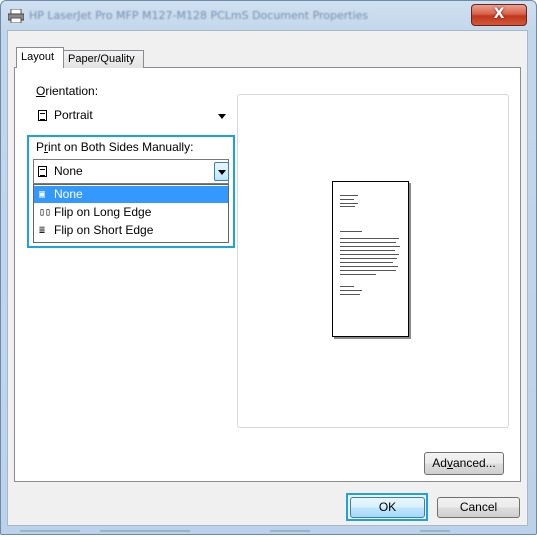  What do you see at coordinates (131, 115) in the screenshot?
I see `orientation-select: Portrait` at bounding box center [131, 115].